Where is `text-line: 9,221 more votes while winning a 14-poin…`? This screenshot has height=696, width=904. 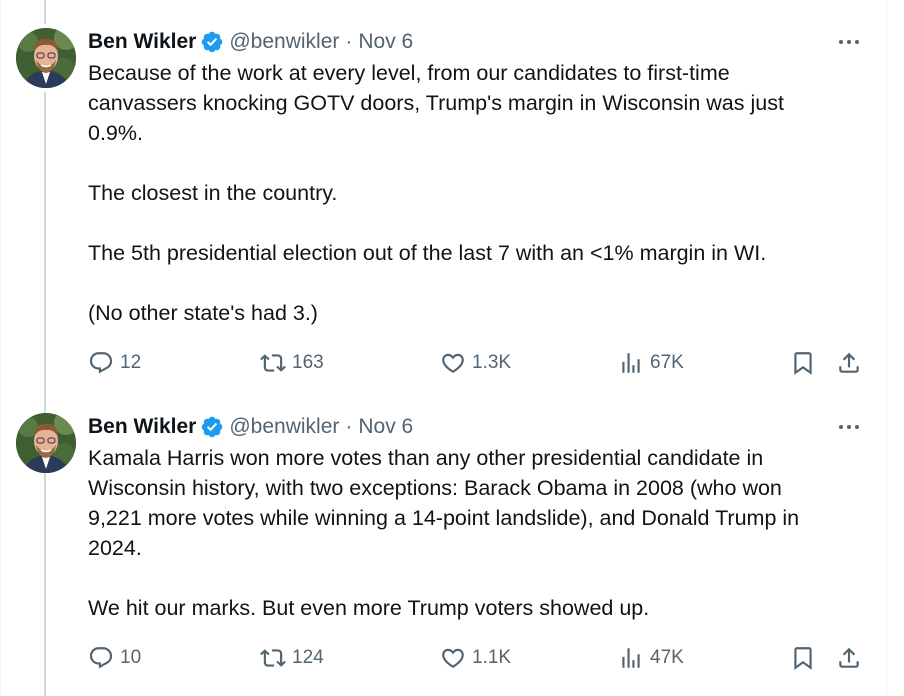 text-line: 9,221 more votes while winning a 14-poin… is located at coordinates (444, 518).